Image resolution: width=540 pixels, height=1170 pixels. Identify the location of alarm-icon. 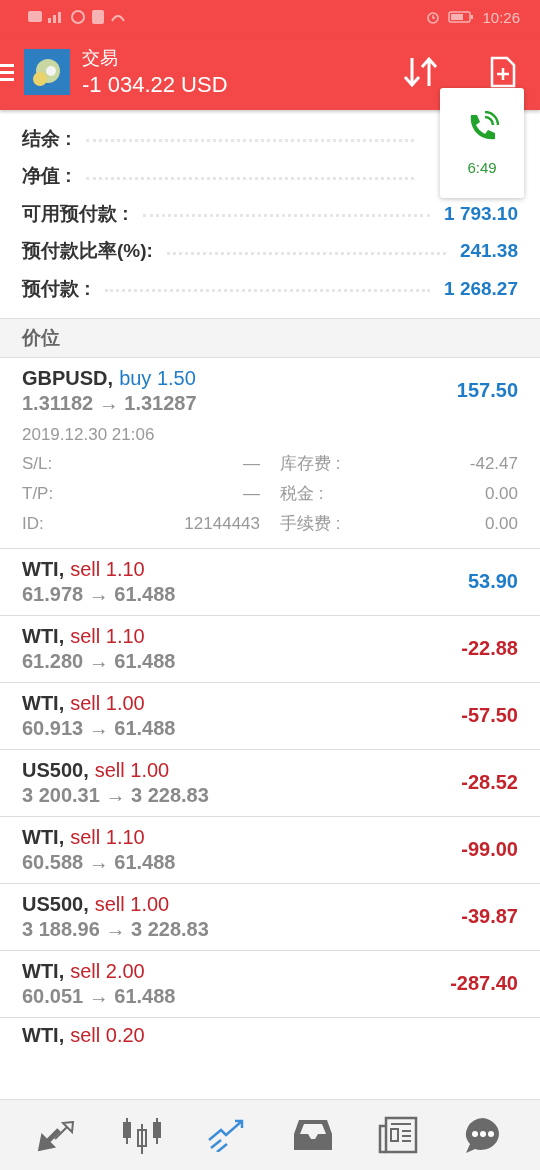
(433, 17).